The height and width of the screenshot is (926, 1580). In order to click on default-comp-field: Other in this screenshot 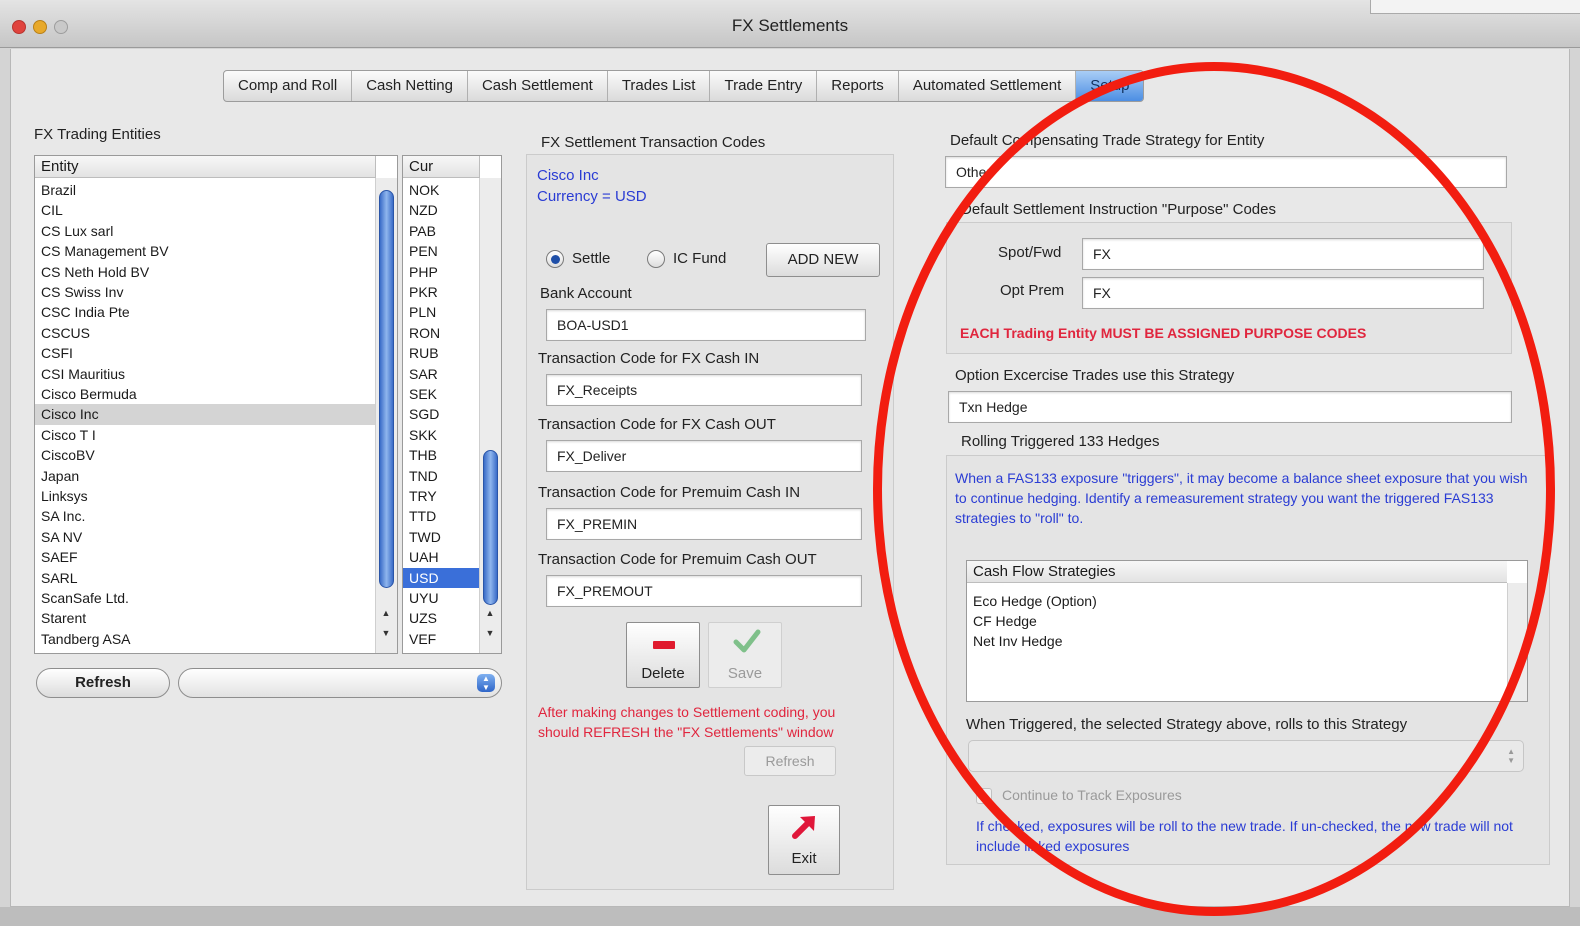, I will do `click(1226, 172)`.